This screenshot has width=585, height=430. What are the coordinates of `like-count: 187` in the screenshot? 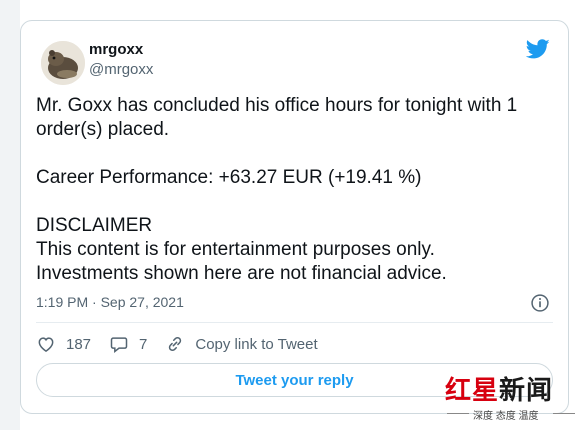 It's located at (79, 344).